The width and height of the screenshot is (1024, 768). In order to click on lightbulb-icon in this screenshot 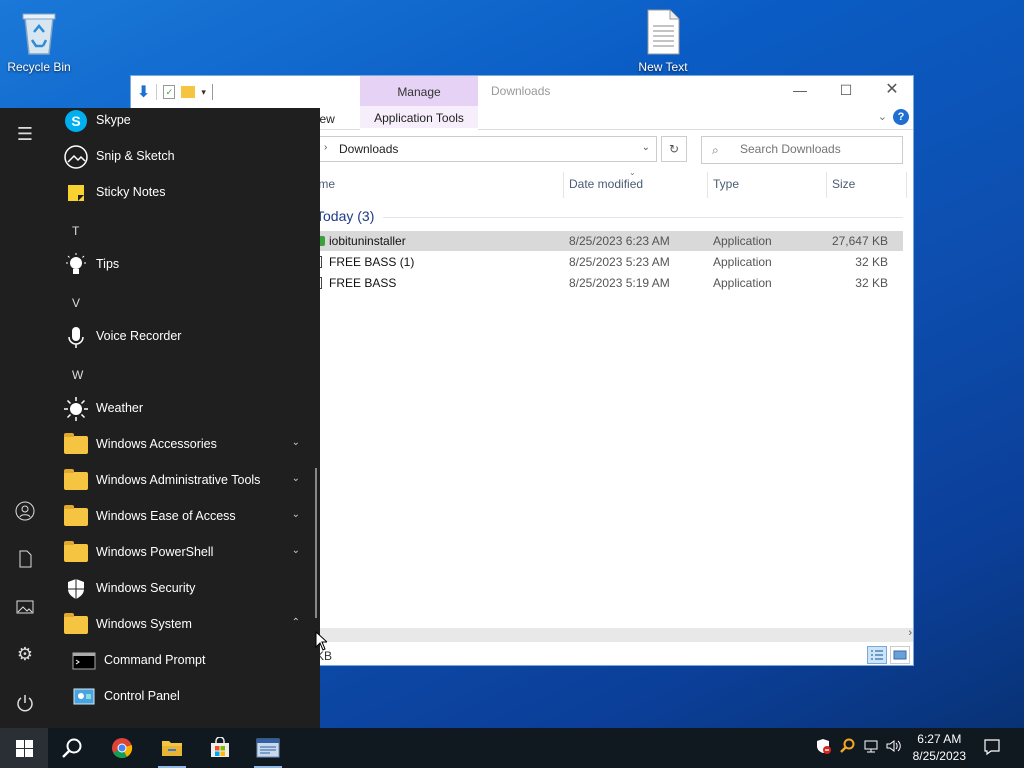, I will do `click(76, 265)`.